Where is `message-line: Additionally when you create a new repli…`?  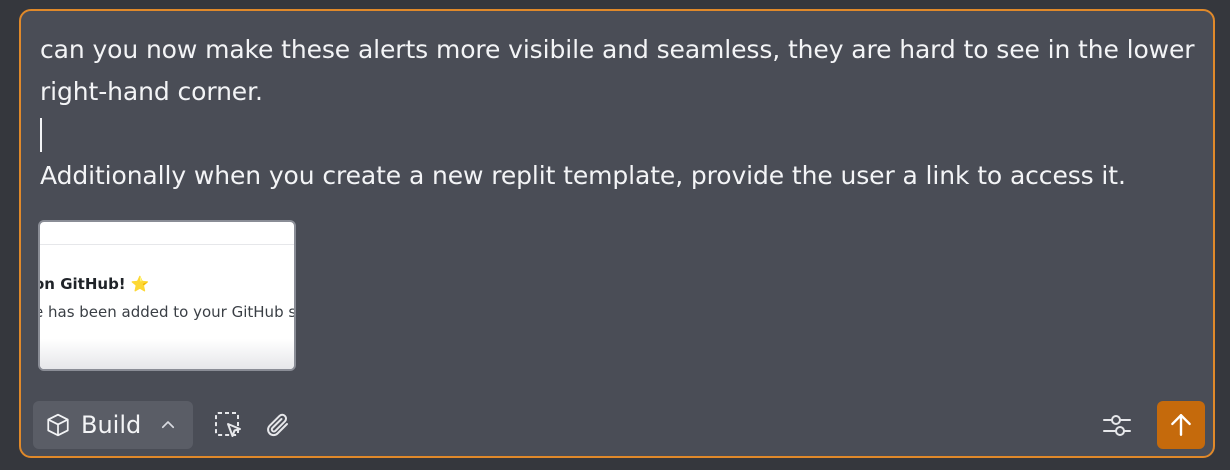 message-line: Additionally when you create a new repli… is located at coordinates (583, 175).